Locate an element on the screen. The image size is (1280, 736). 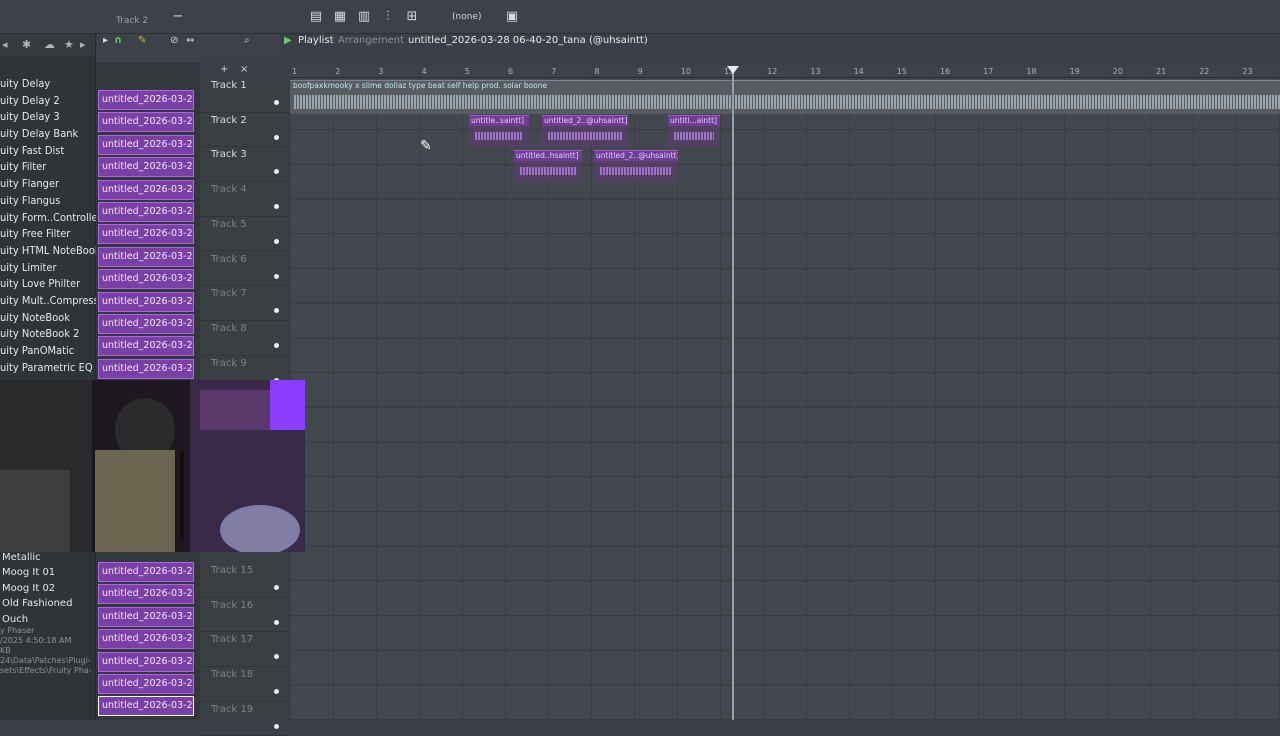
track-header: Track 17 is located at coordinates (245, 650).